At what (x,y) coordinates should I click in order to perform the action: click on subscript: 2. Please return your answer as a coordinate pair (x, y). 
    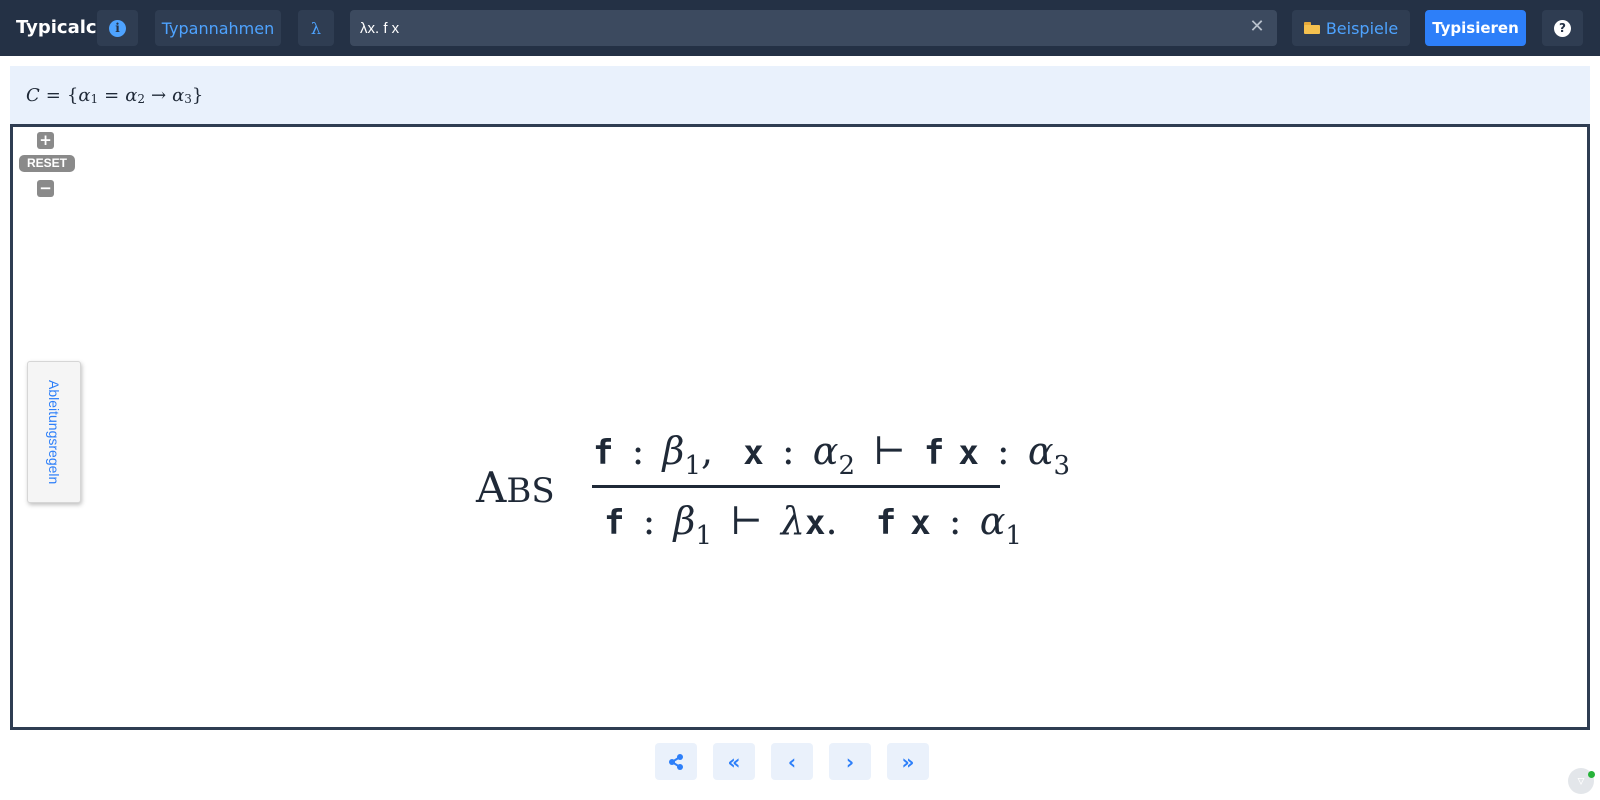
    Looking at the image, I should click on (846, 466).